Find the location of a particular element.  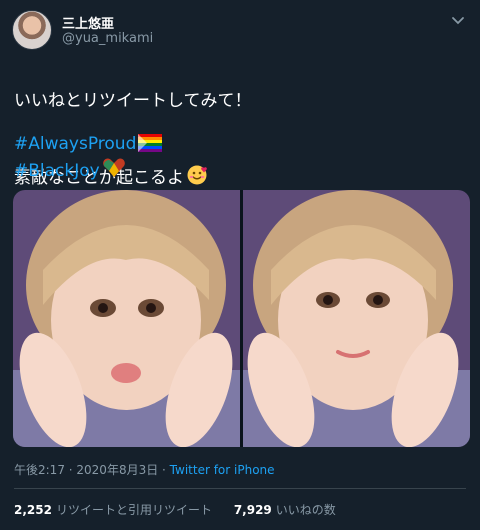

tweet-header: 三上悠亜 @yua_mikami is located at coordinates (240, 30).